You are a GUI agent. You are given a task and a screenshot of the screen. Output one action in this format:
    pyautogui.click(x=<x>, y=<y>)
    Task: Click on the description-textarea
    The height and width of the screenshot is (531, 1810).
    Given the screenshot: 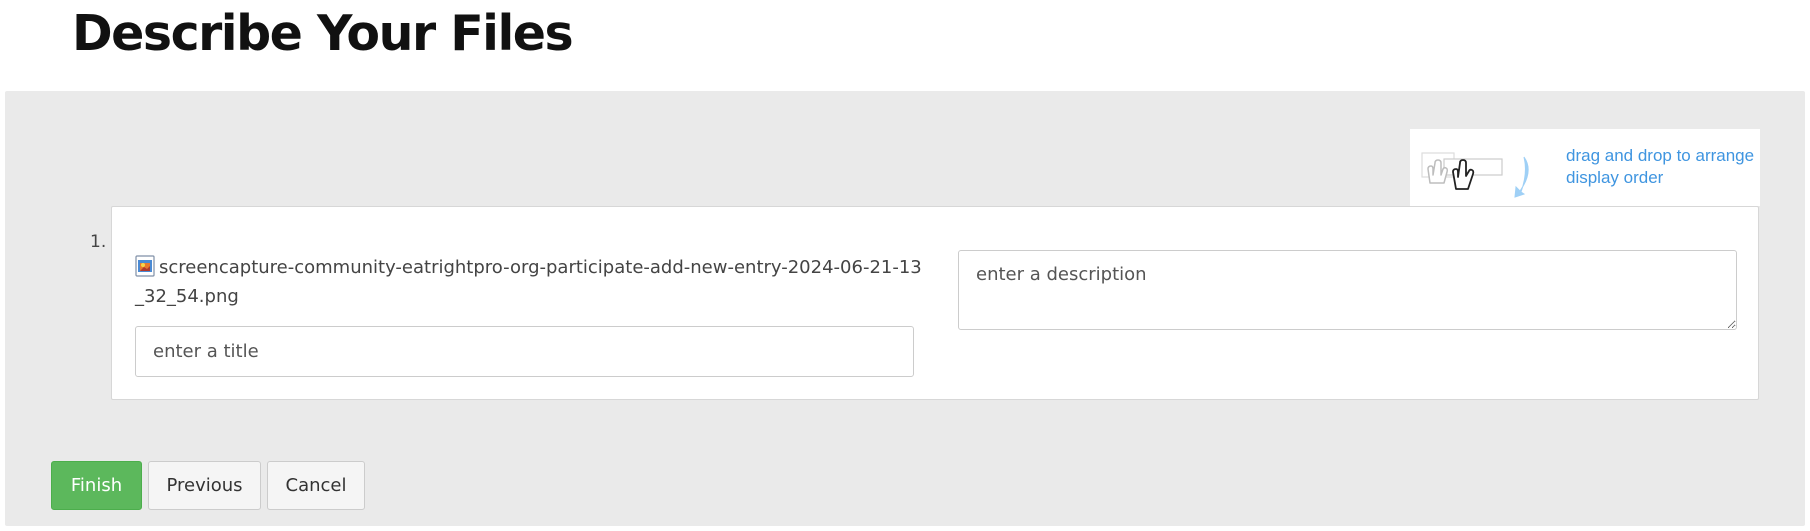 What is the action you would take?
    pyautogui.click(x=1347, y=290)
    